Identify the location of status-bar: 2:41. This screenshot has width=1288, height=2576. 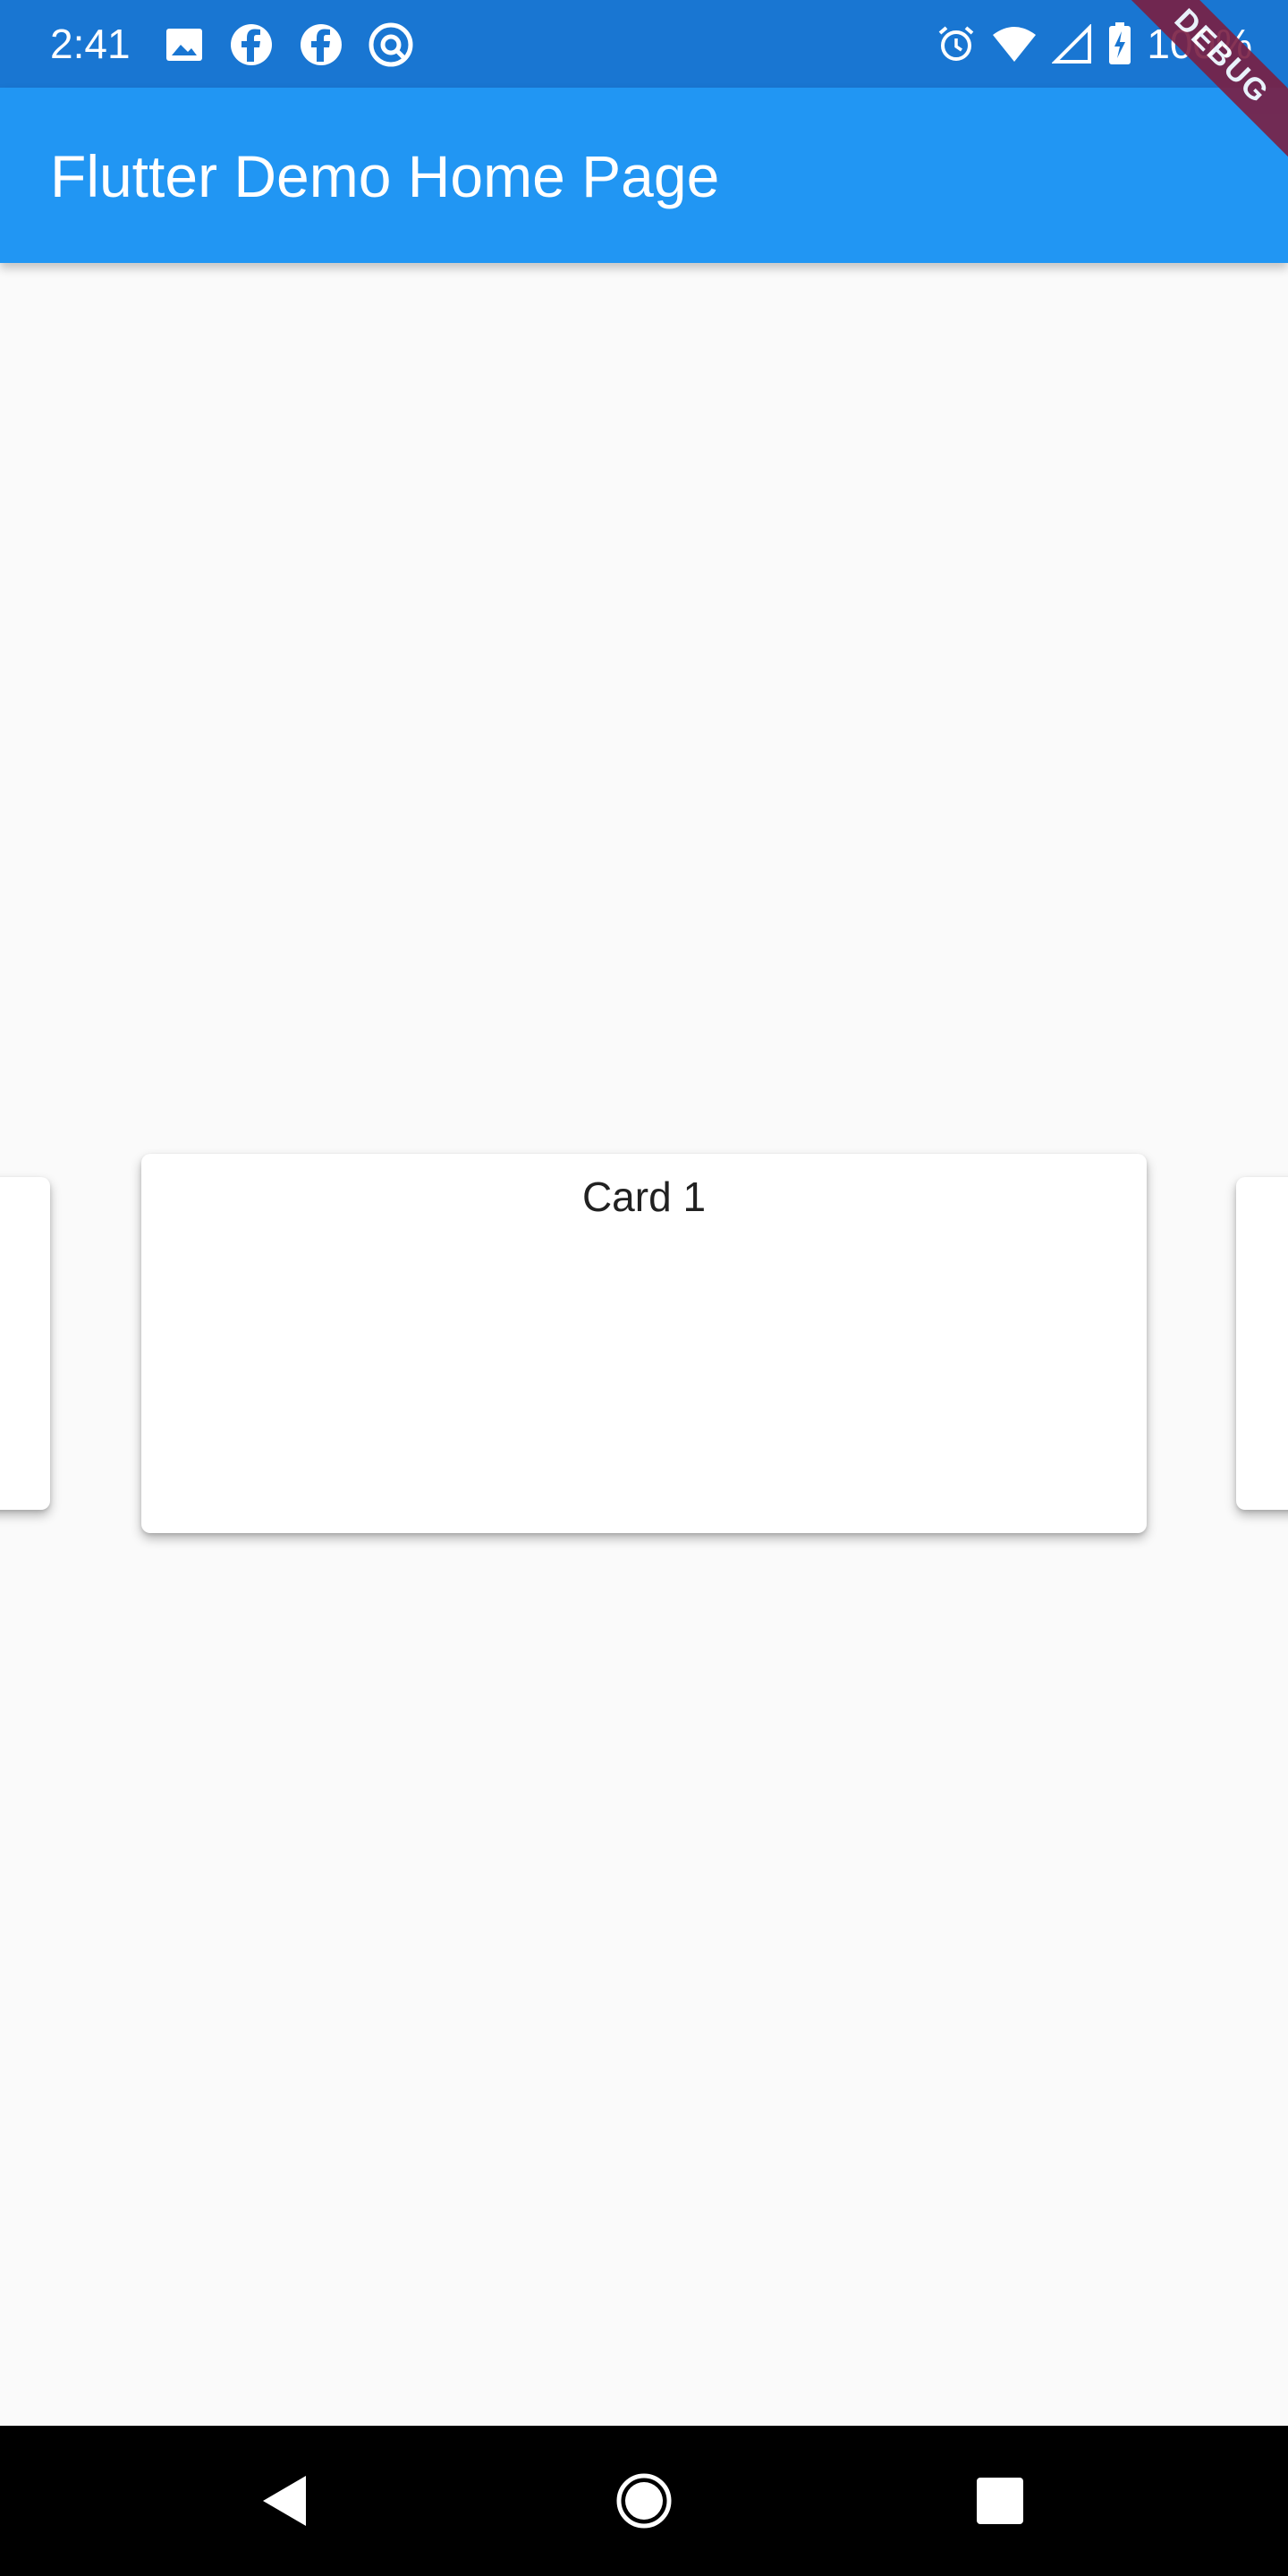
(644, 44).